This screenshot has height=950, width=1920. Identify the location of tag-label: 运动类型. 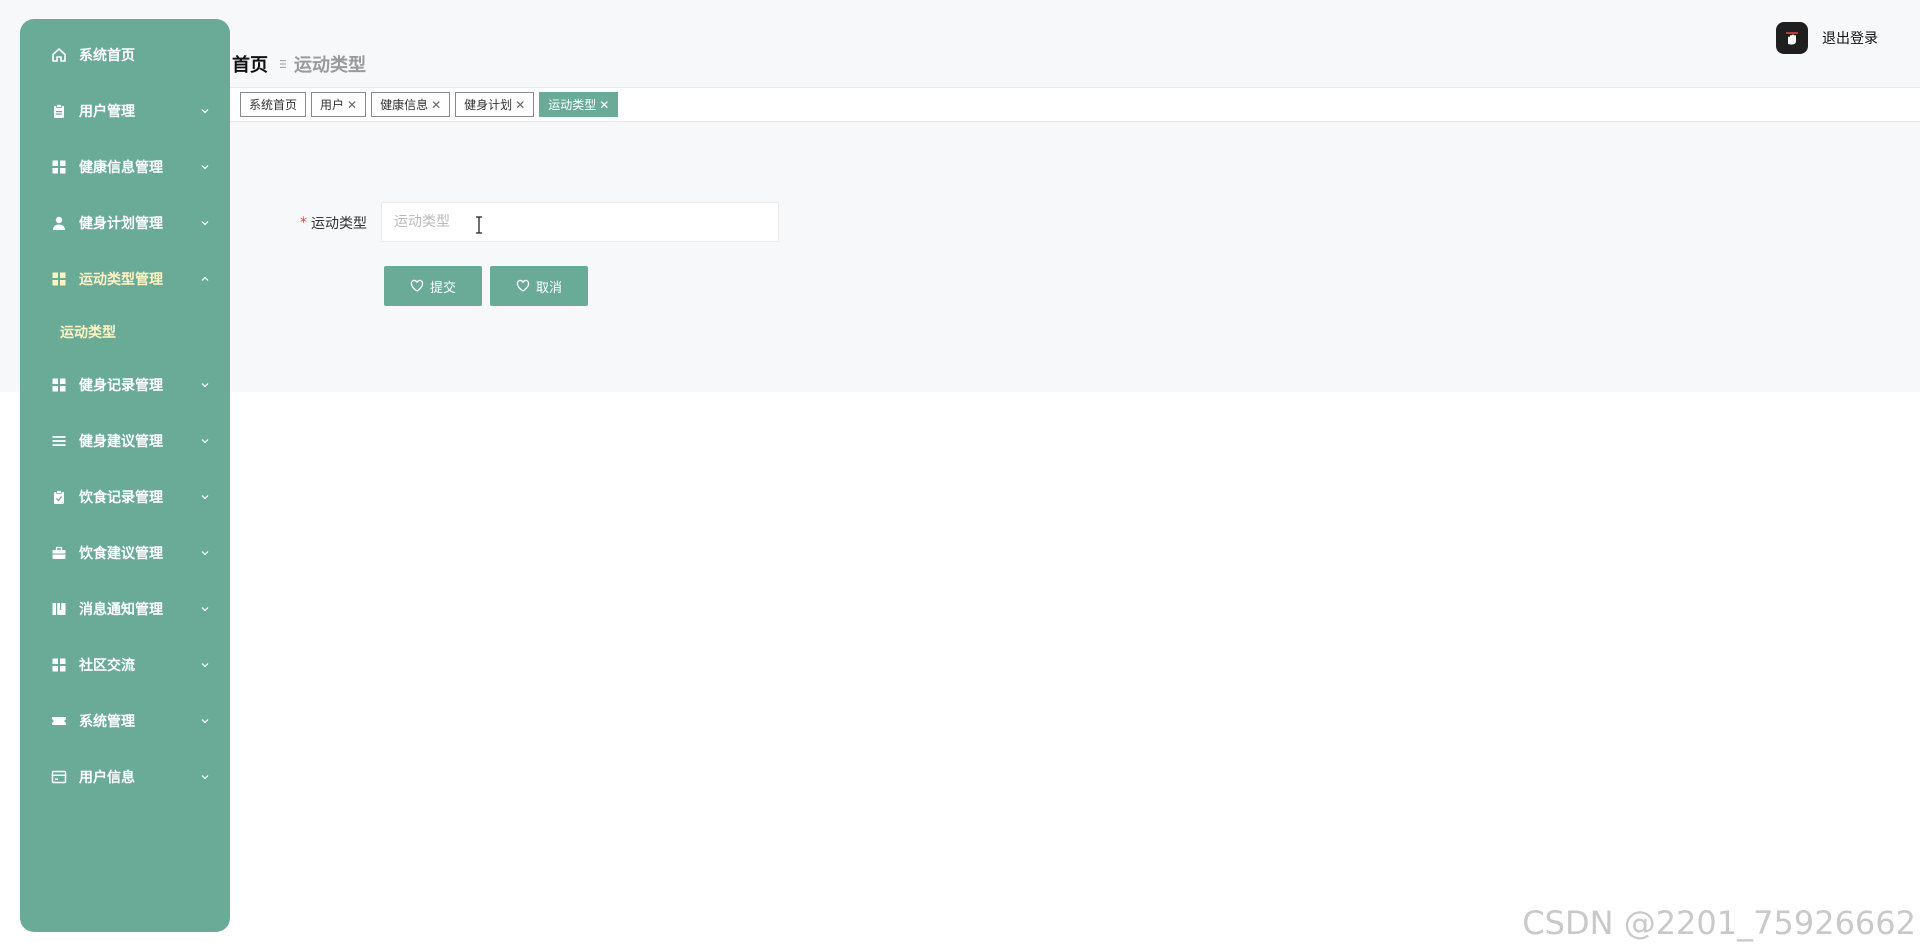
(572, 105).